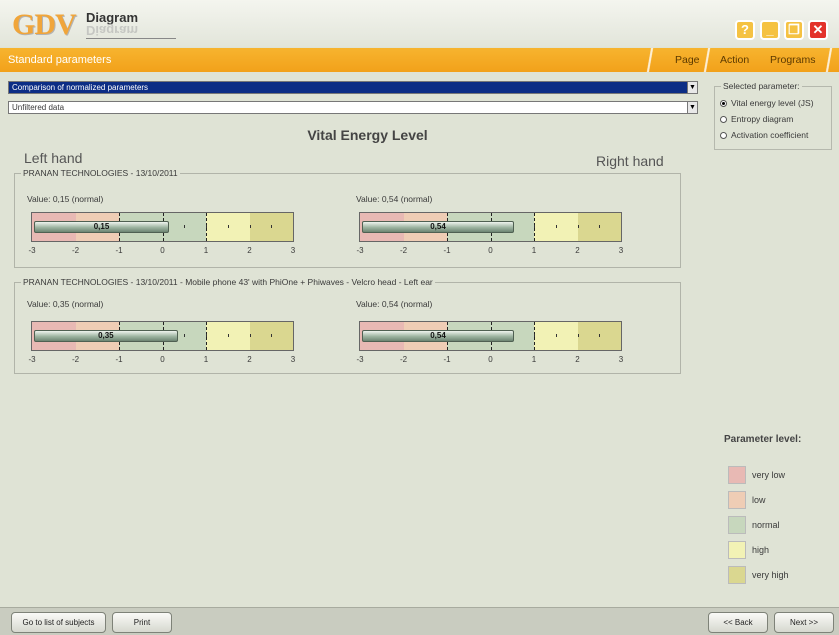  I want to click on left-hand-label: Left hand, so click(53, 158).